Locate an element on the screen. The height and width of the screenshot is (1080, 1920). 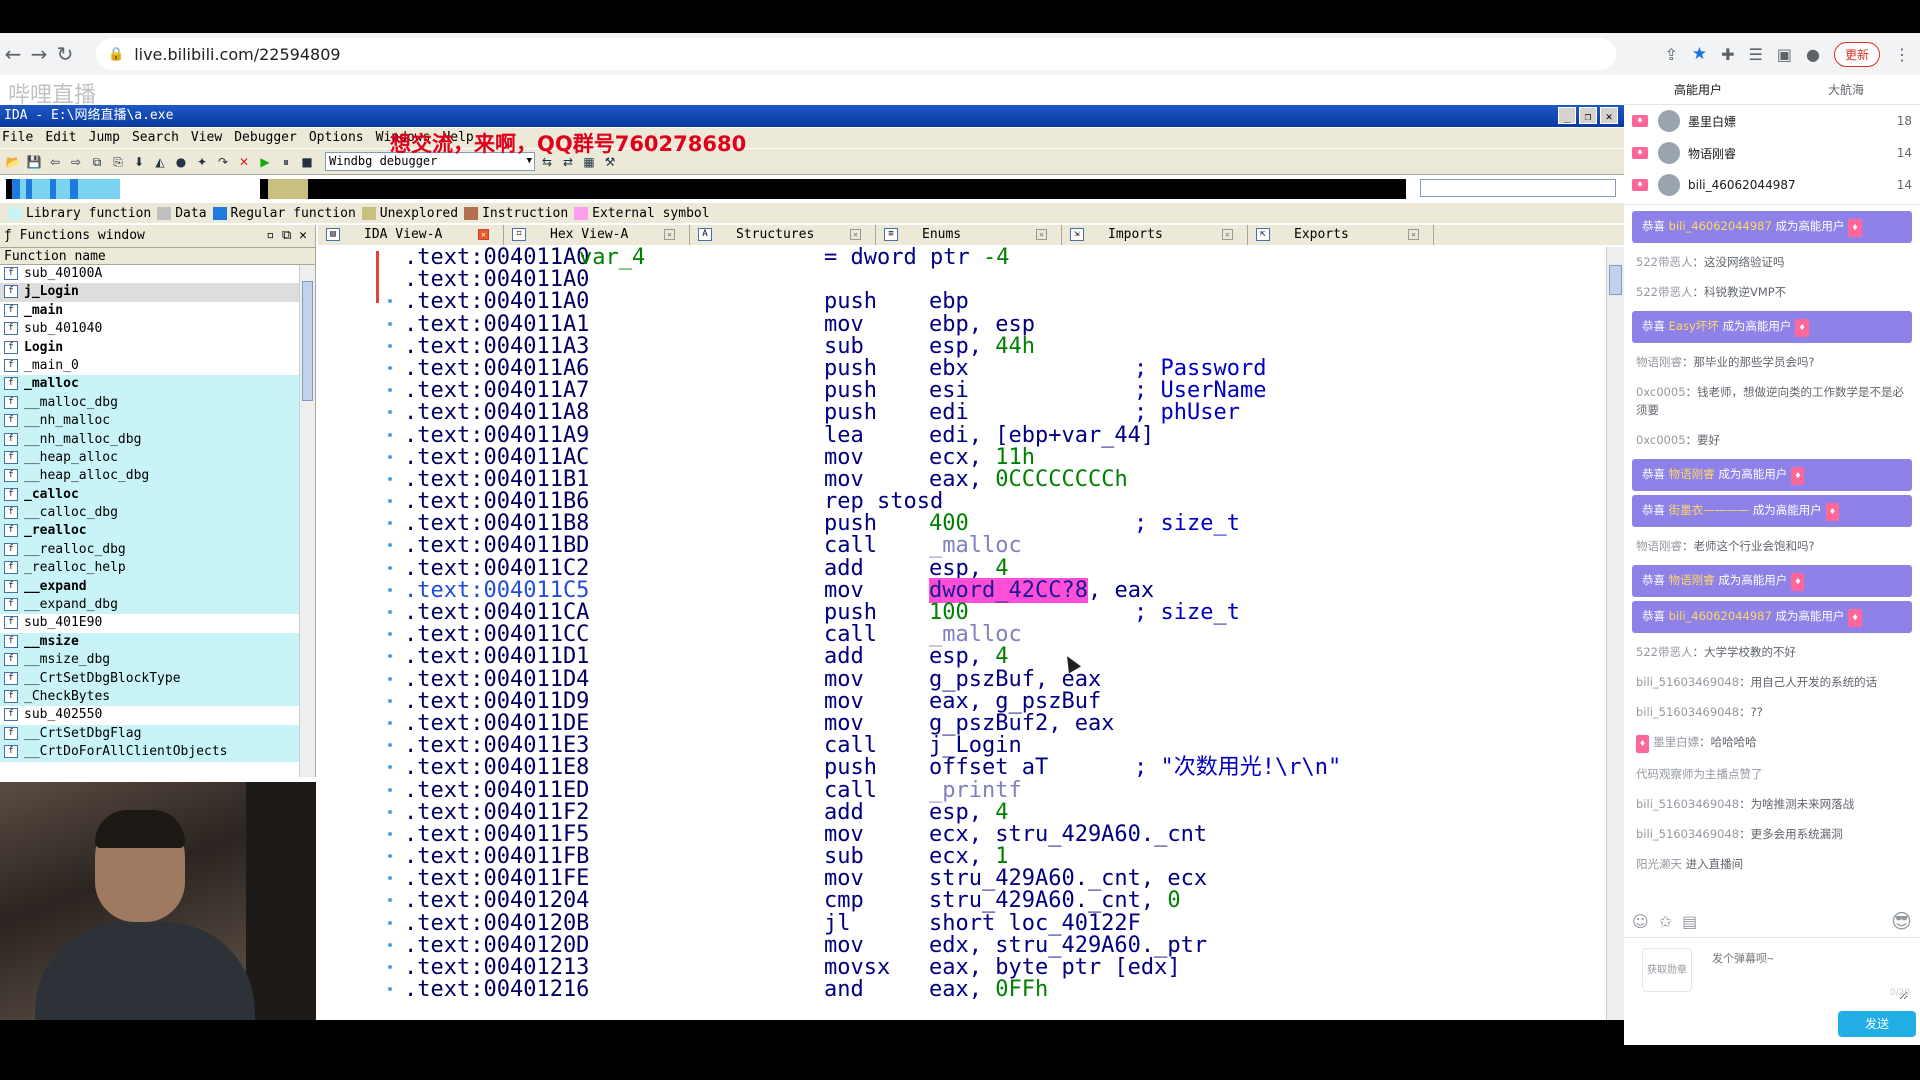
function-row: f _calloc is located at coordinates (157, 495).